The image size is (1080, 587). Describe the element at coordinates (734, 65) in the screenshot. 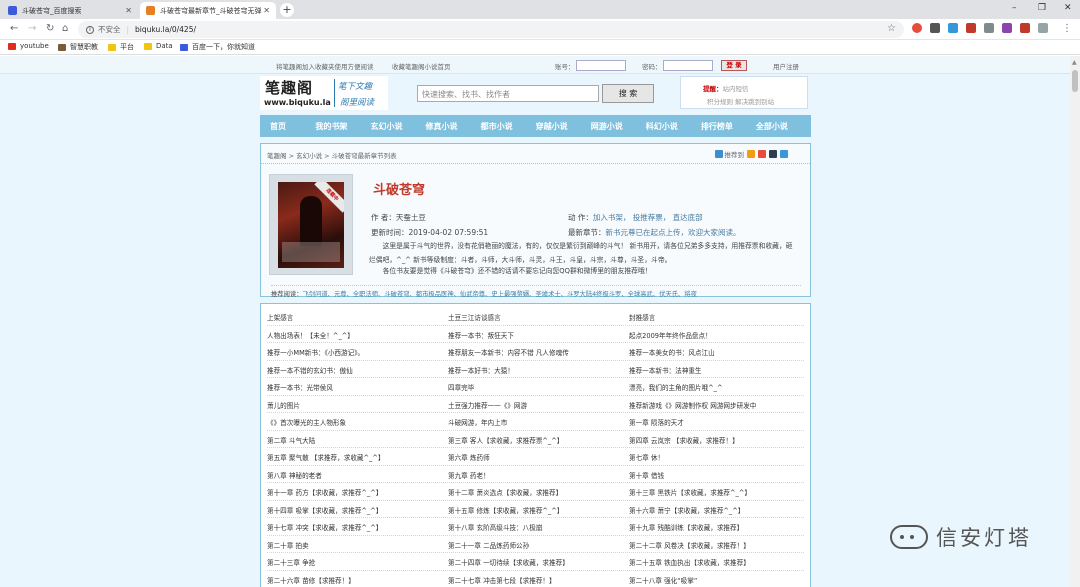

I see `login-button: 登 录` at that location.